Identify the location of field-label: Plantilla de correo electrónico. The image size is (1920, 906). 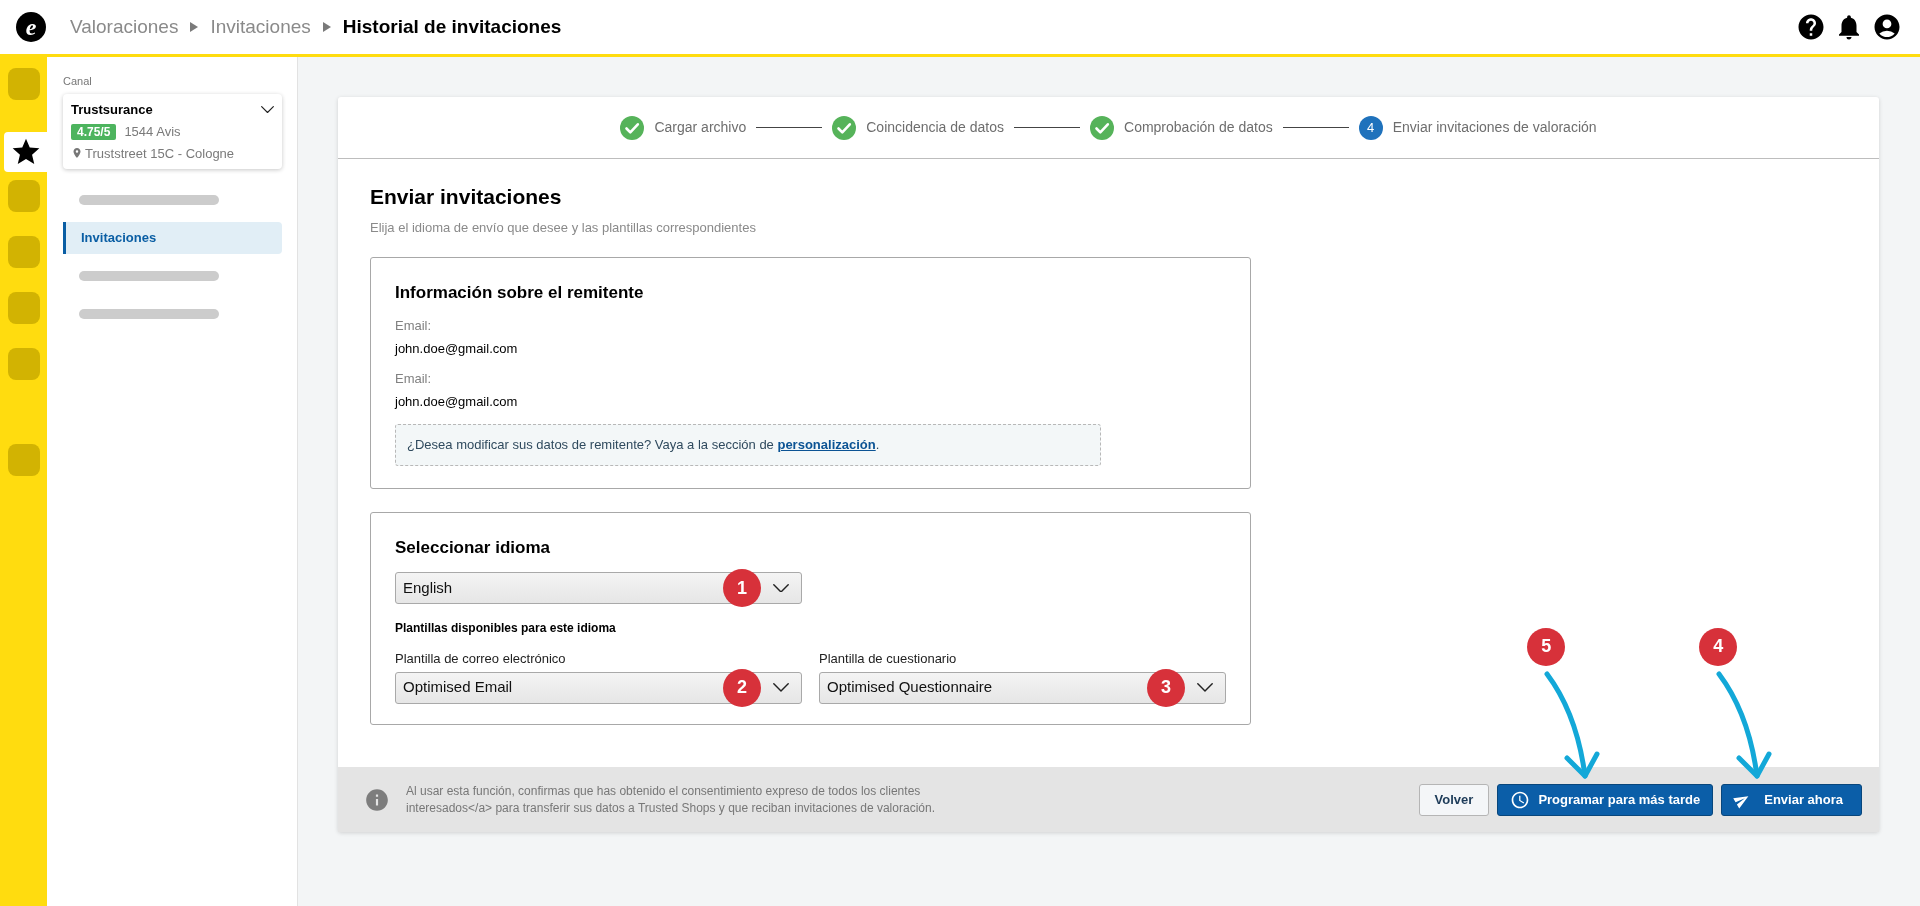
(481, 659).